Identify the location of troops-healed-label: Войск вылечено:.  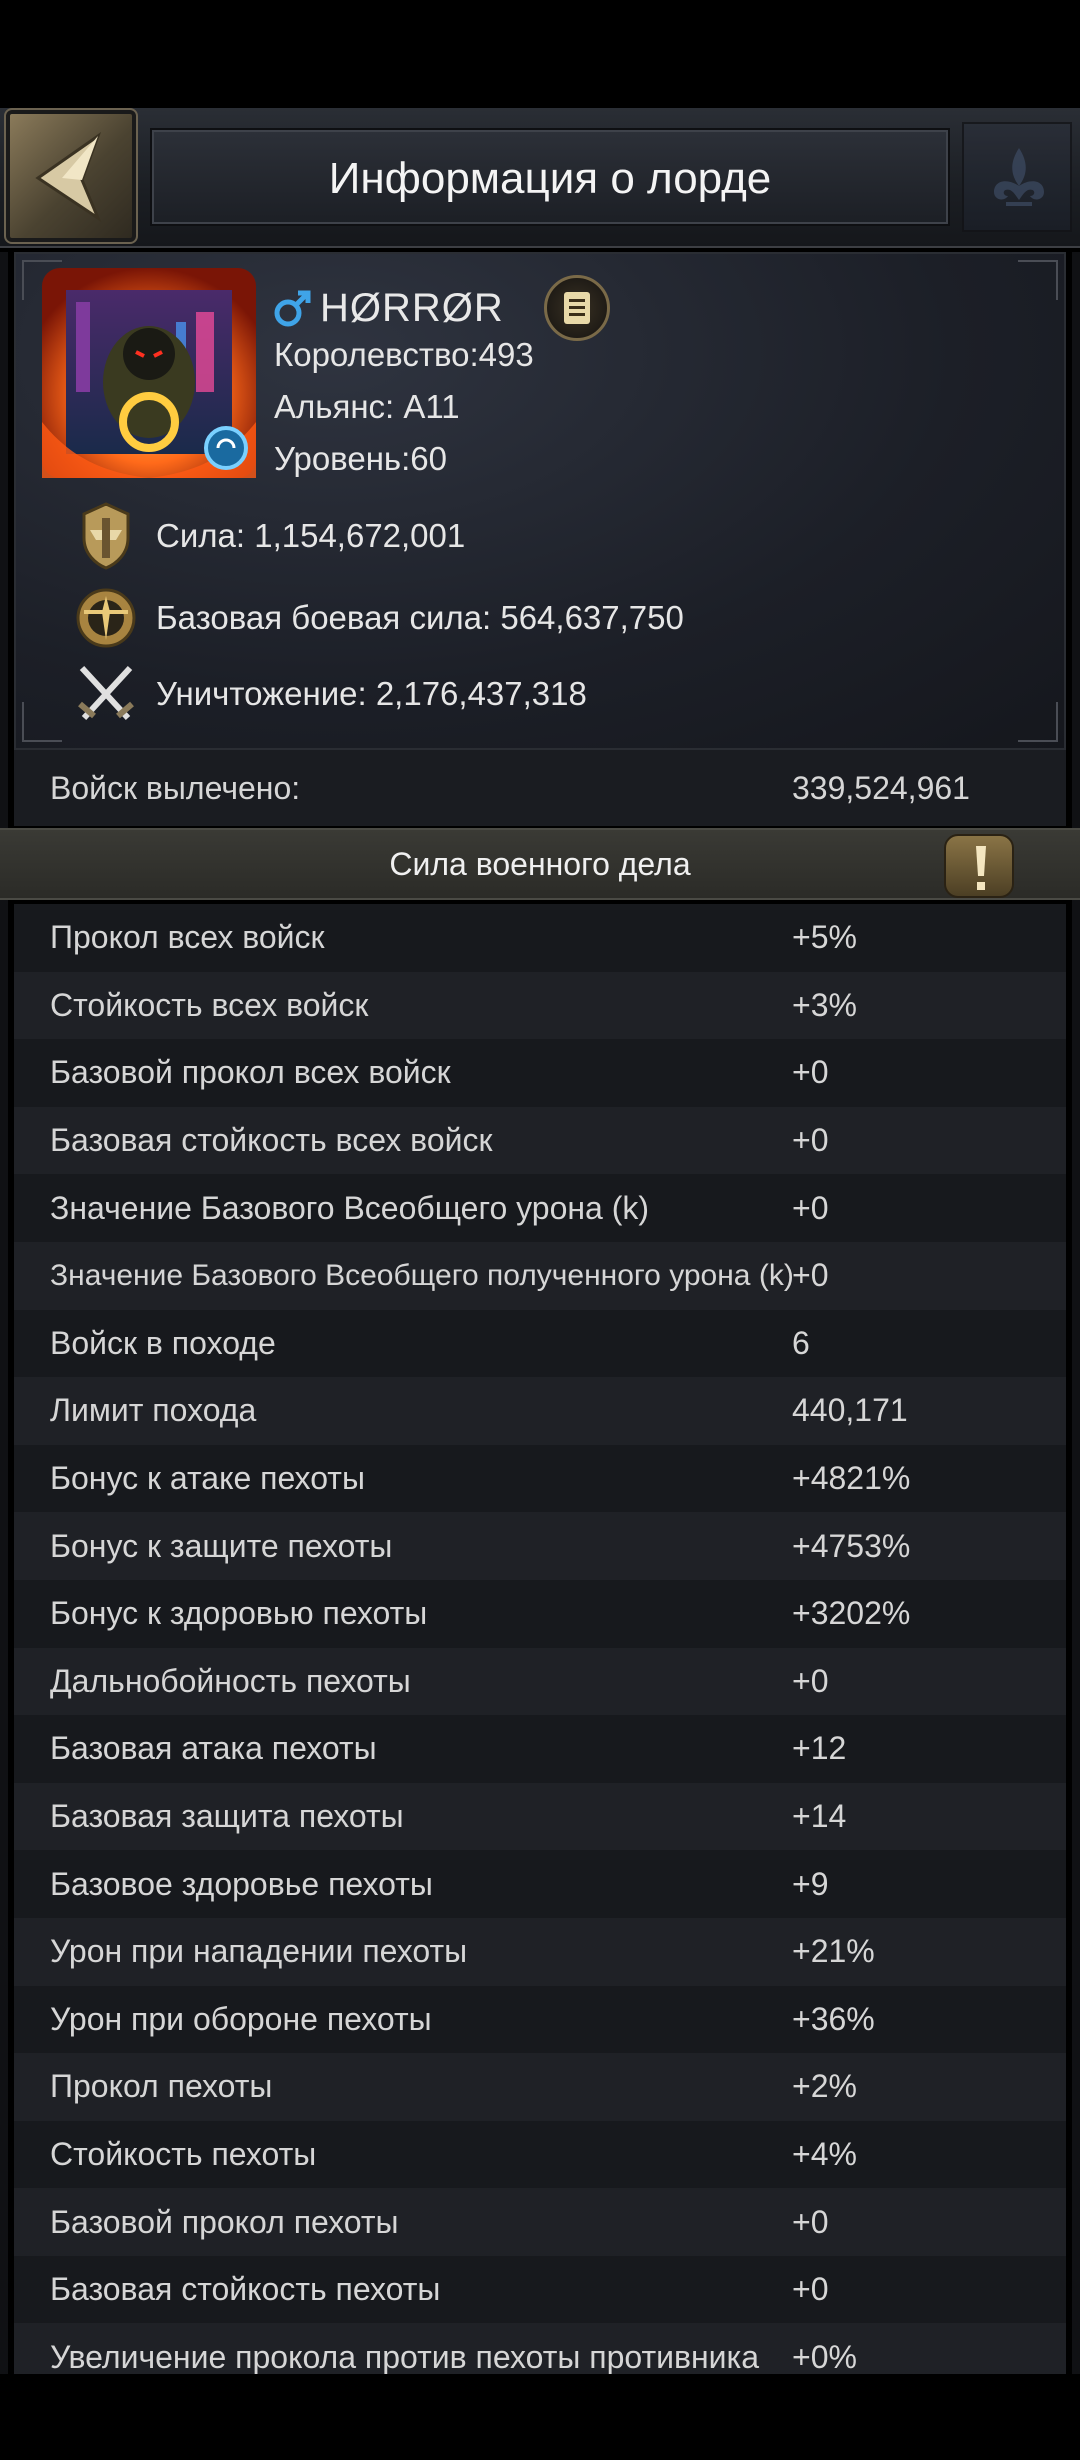
(175, 787).